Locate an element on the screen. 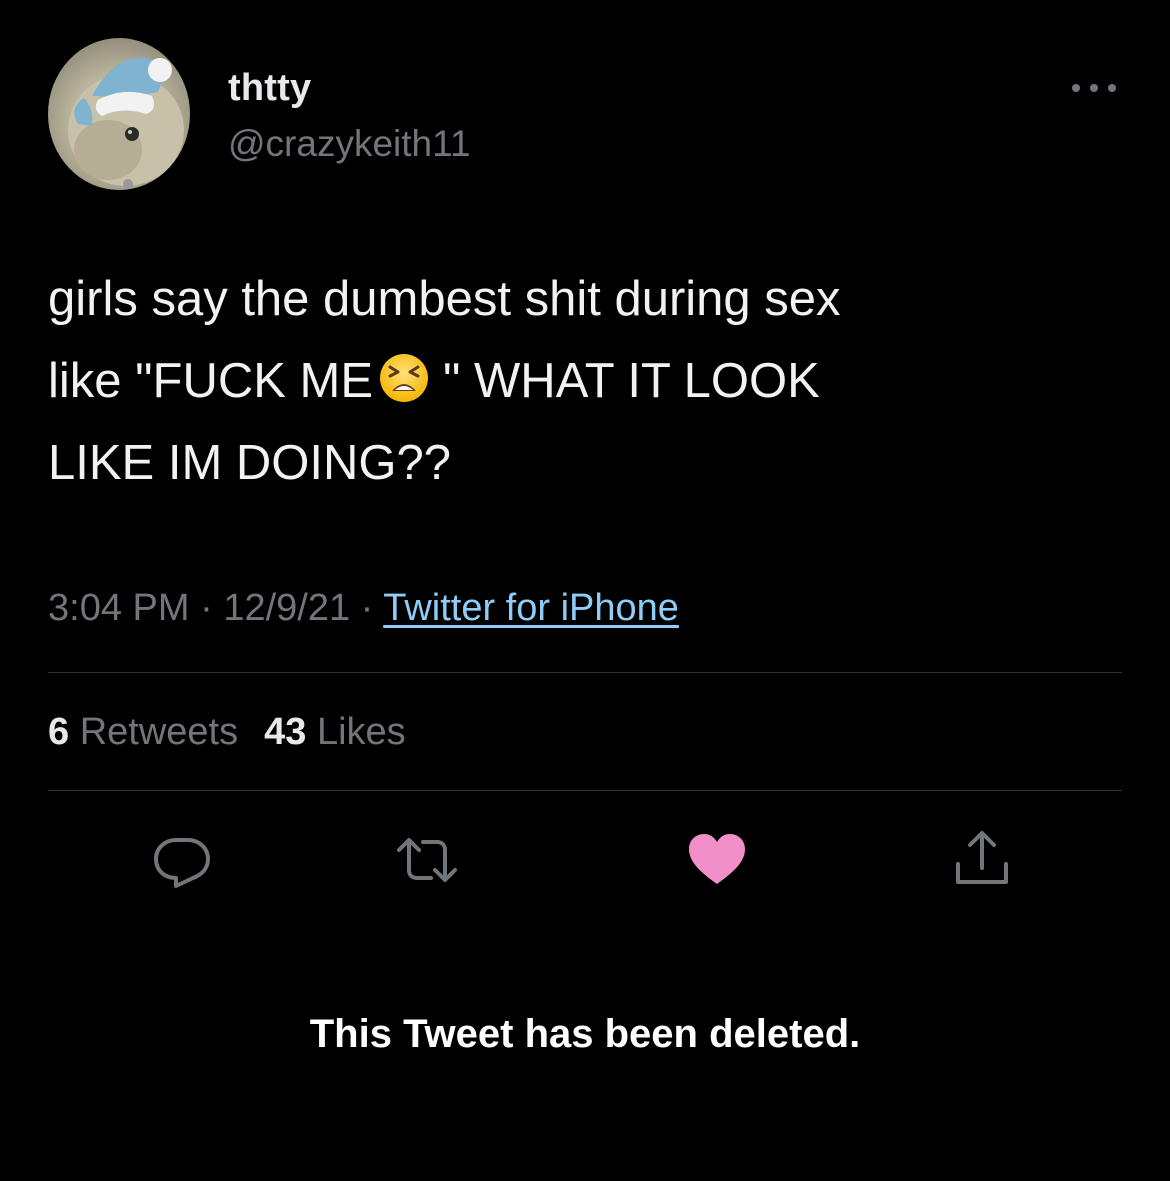  tired-face-icon is located at coordinates (404, 378).